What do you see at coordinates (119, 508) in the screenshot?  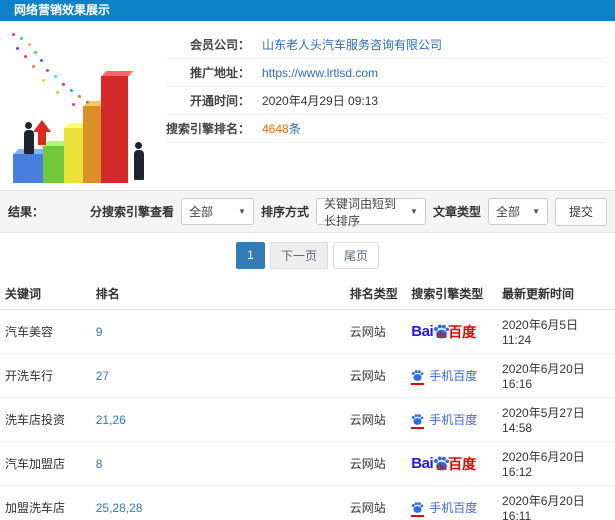 I see `rank-link: 25,28,28` at bounding box center [119, 508].